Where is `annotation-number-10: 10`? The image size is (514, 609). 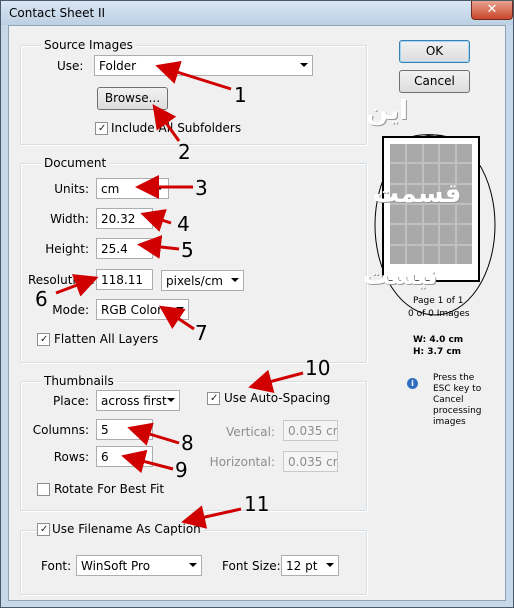 annotation-number-10: 10 is located at coordinates (318, 368).